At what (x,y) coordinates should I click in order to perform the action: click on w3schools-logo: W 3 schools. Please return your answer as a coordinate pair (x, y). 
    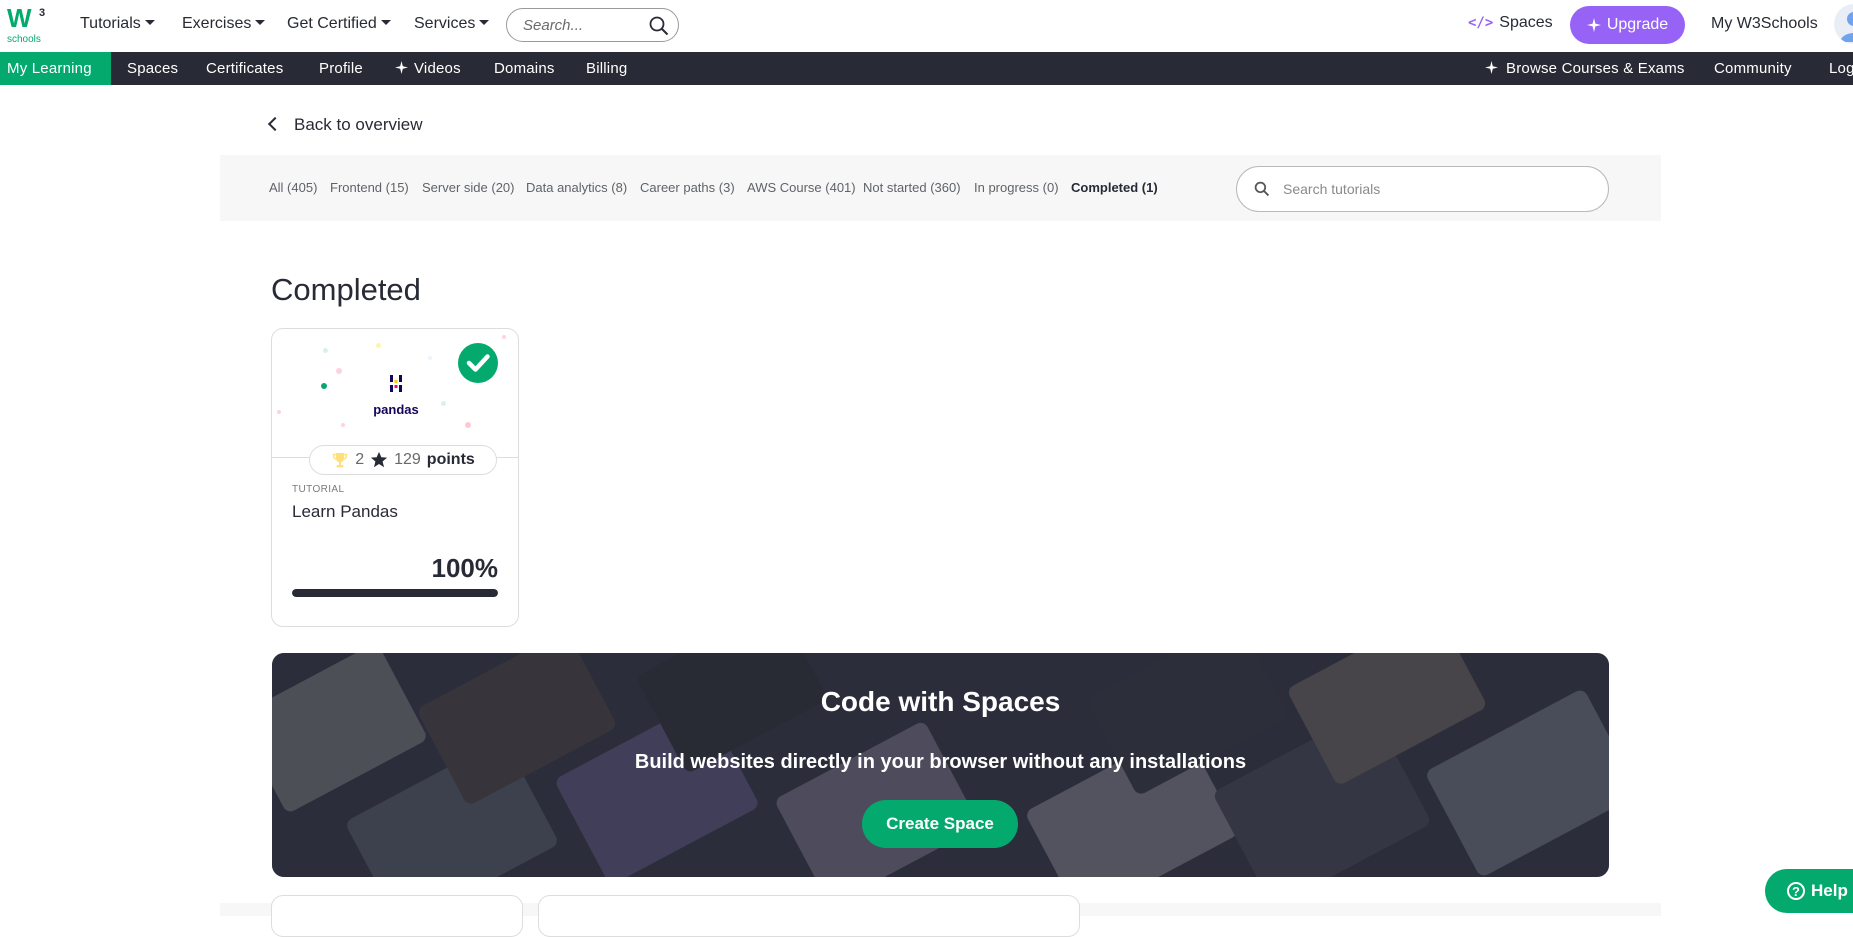
    Looking at the image, I should click on (27, 24).